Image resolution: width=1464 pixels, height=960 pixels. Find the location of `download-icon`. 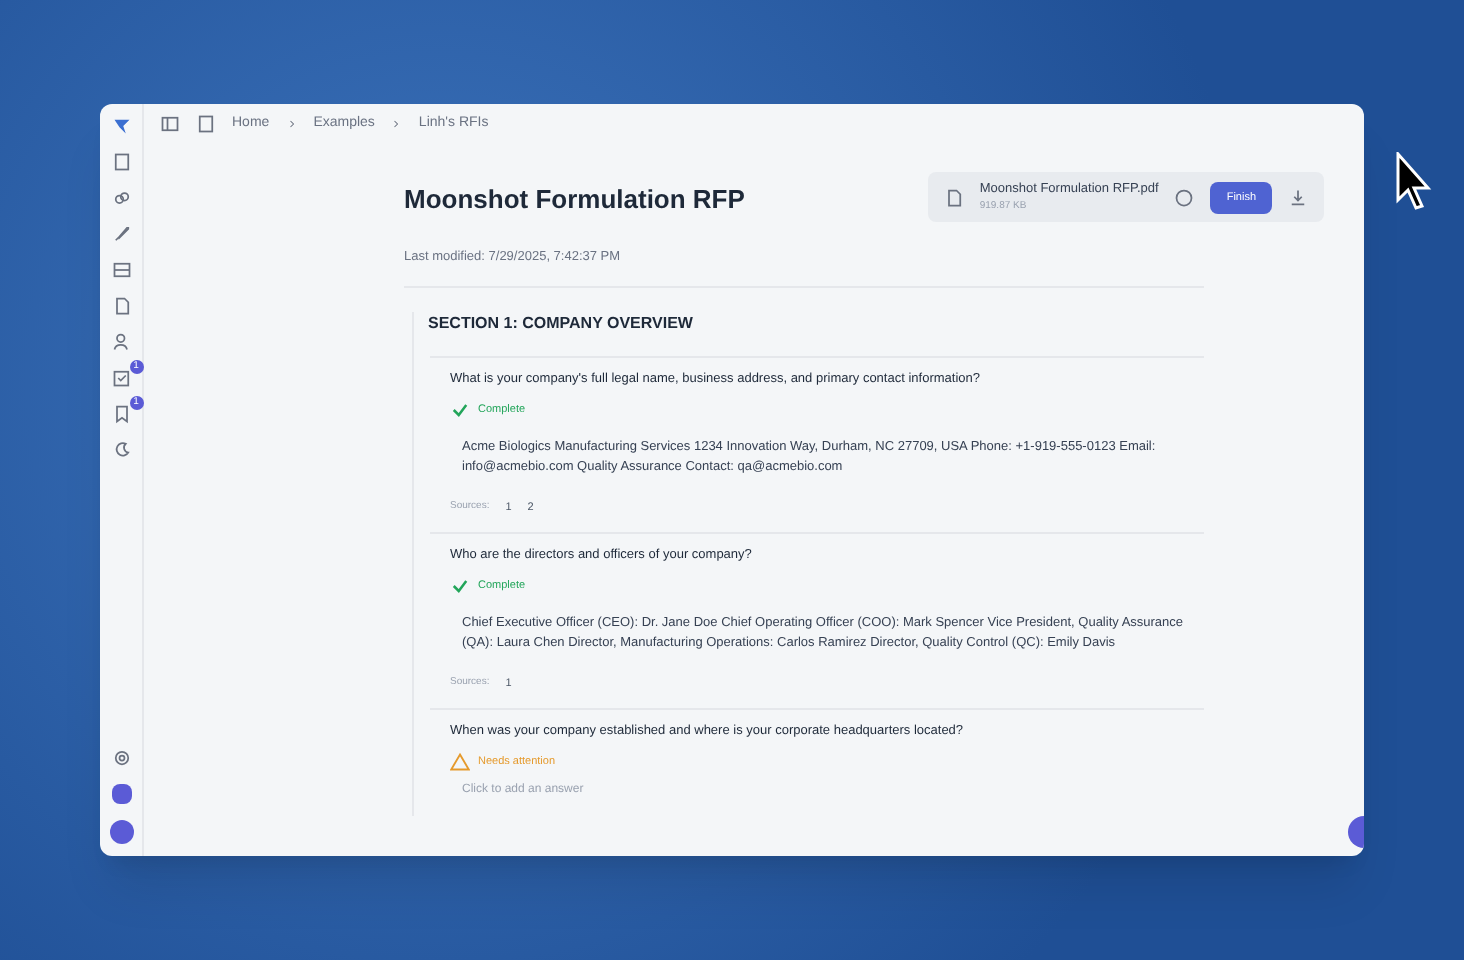

download-icon is located at coordinates (1298, 197).